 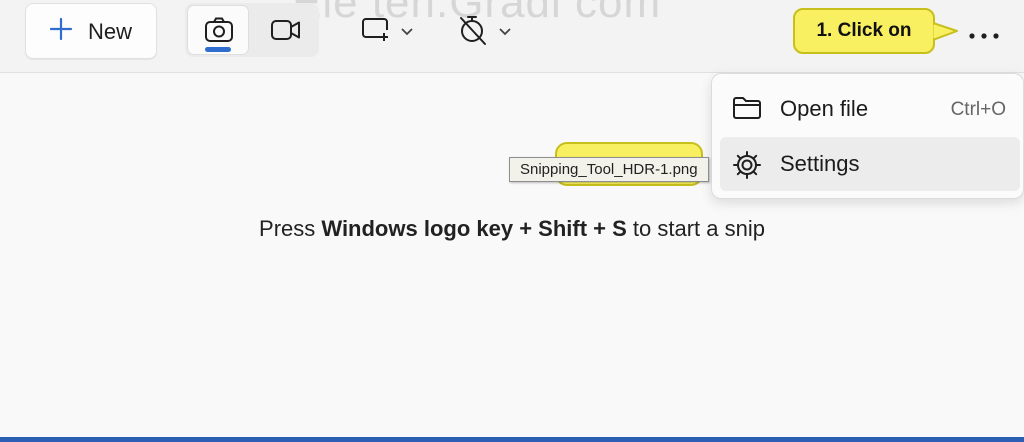 What do you see at coordinates (870, 164) in the screenshot?
I see `menu-item-settings: Settings` at bounding box center [870, 164].